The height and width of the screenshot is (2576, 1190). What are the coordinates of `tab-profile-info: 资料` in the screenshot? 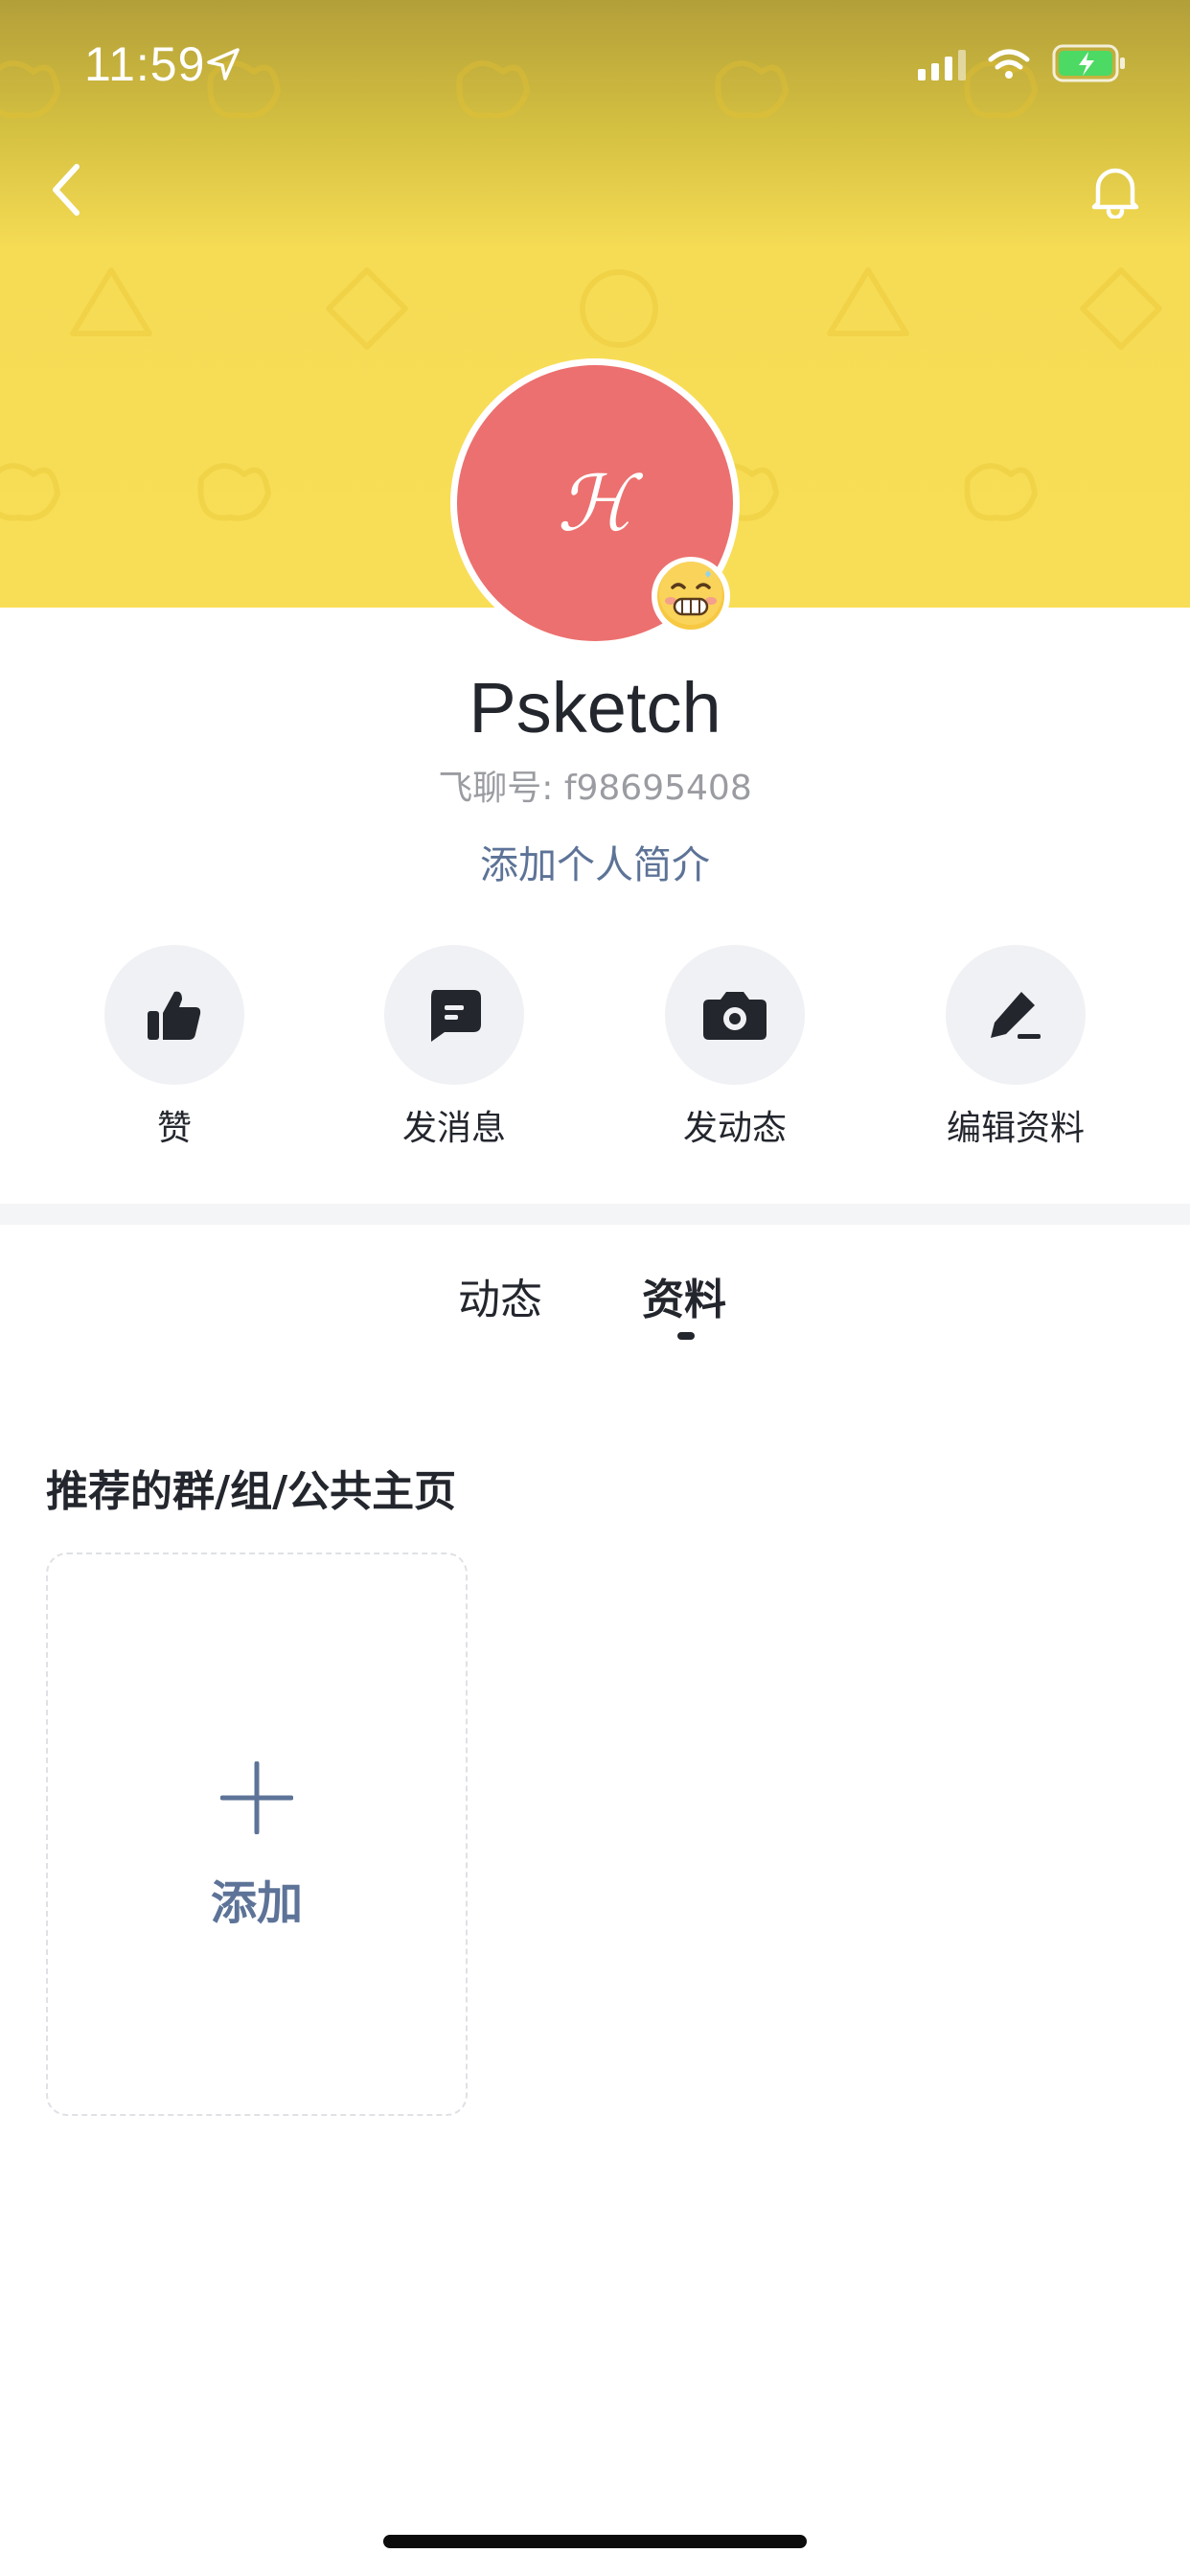 It's located at (684, 1295).